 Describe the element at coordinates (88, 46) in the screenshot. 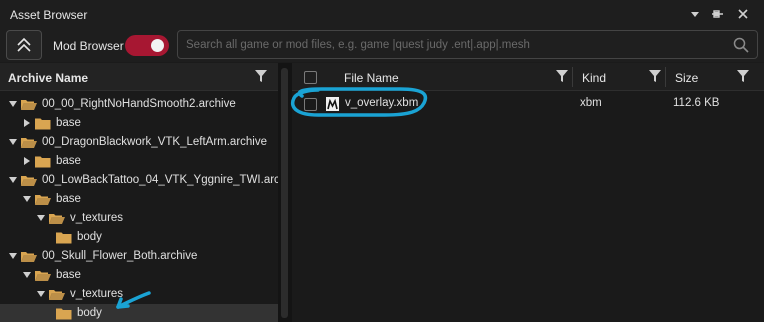

I see `mod-browser-label: Mod Browser` at that location.